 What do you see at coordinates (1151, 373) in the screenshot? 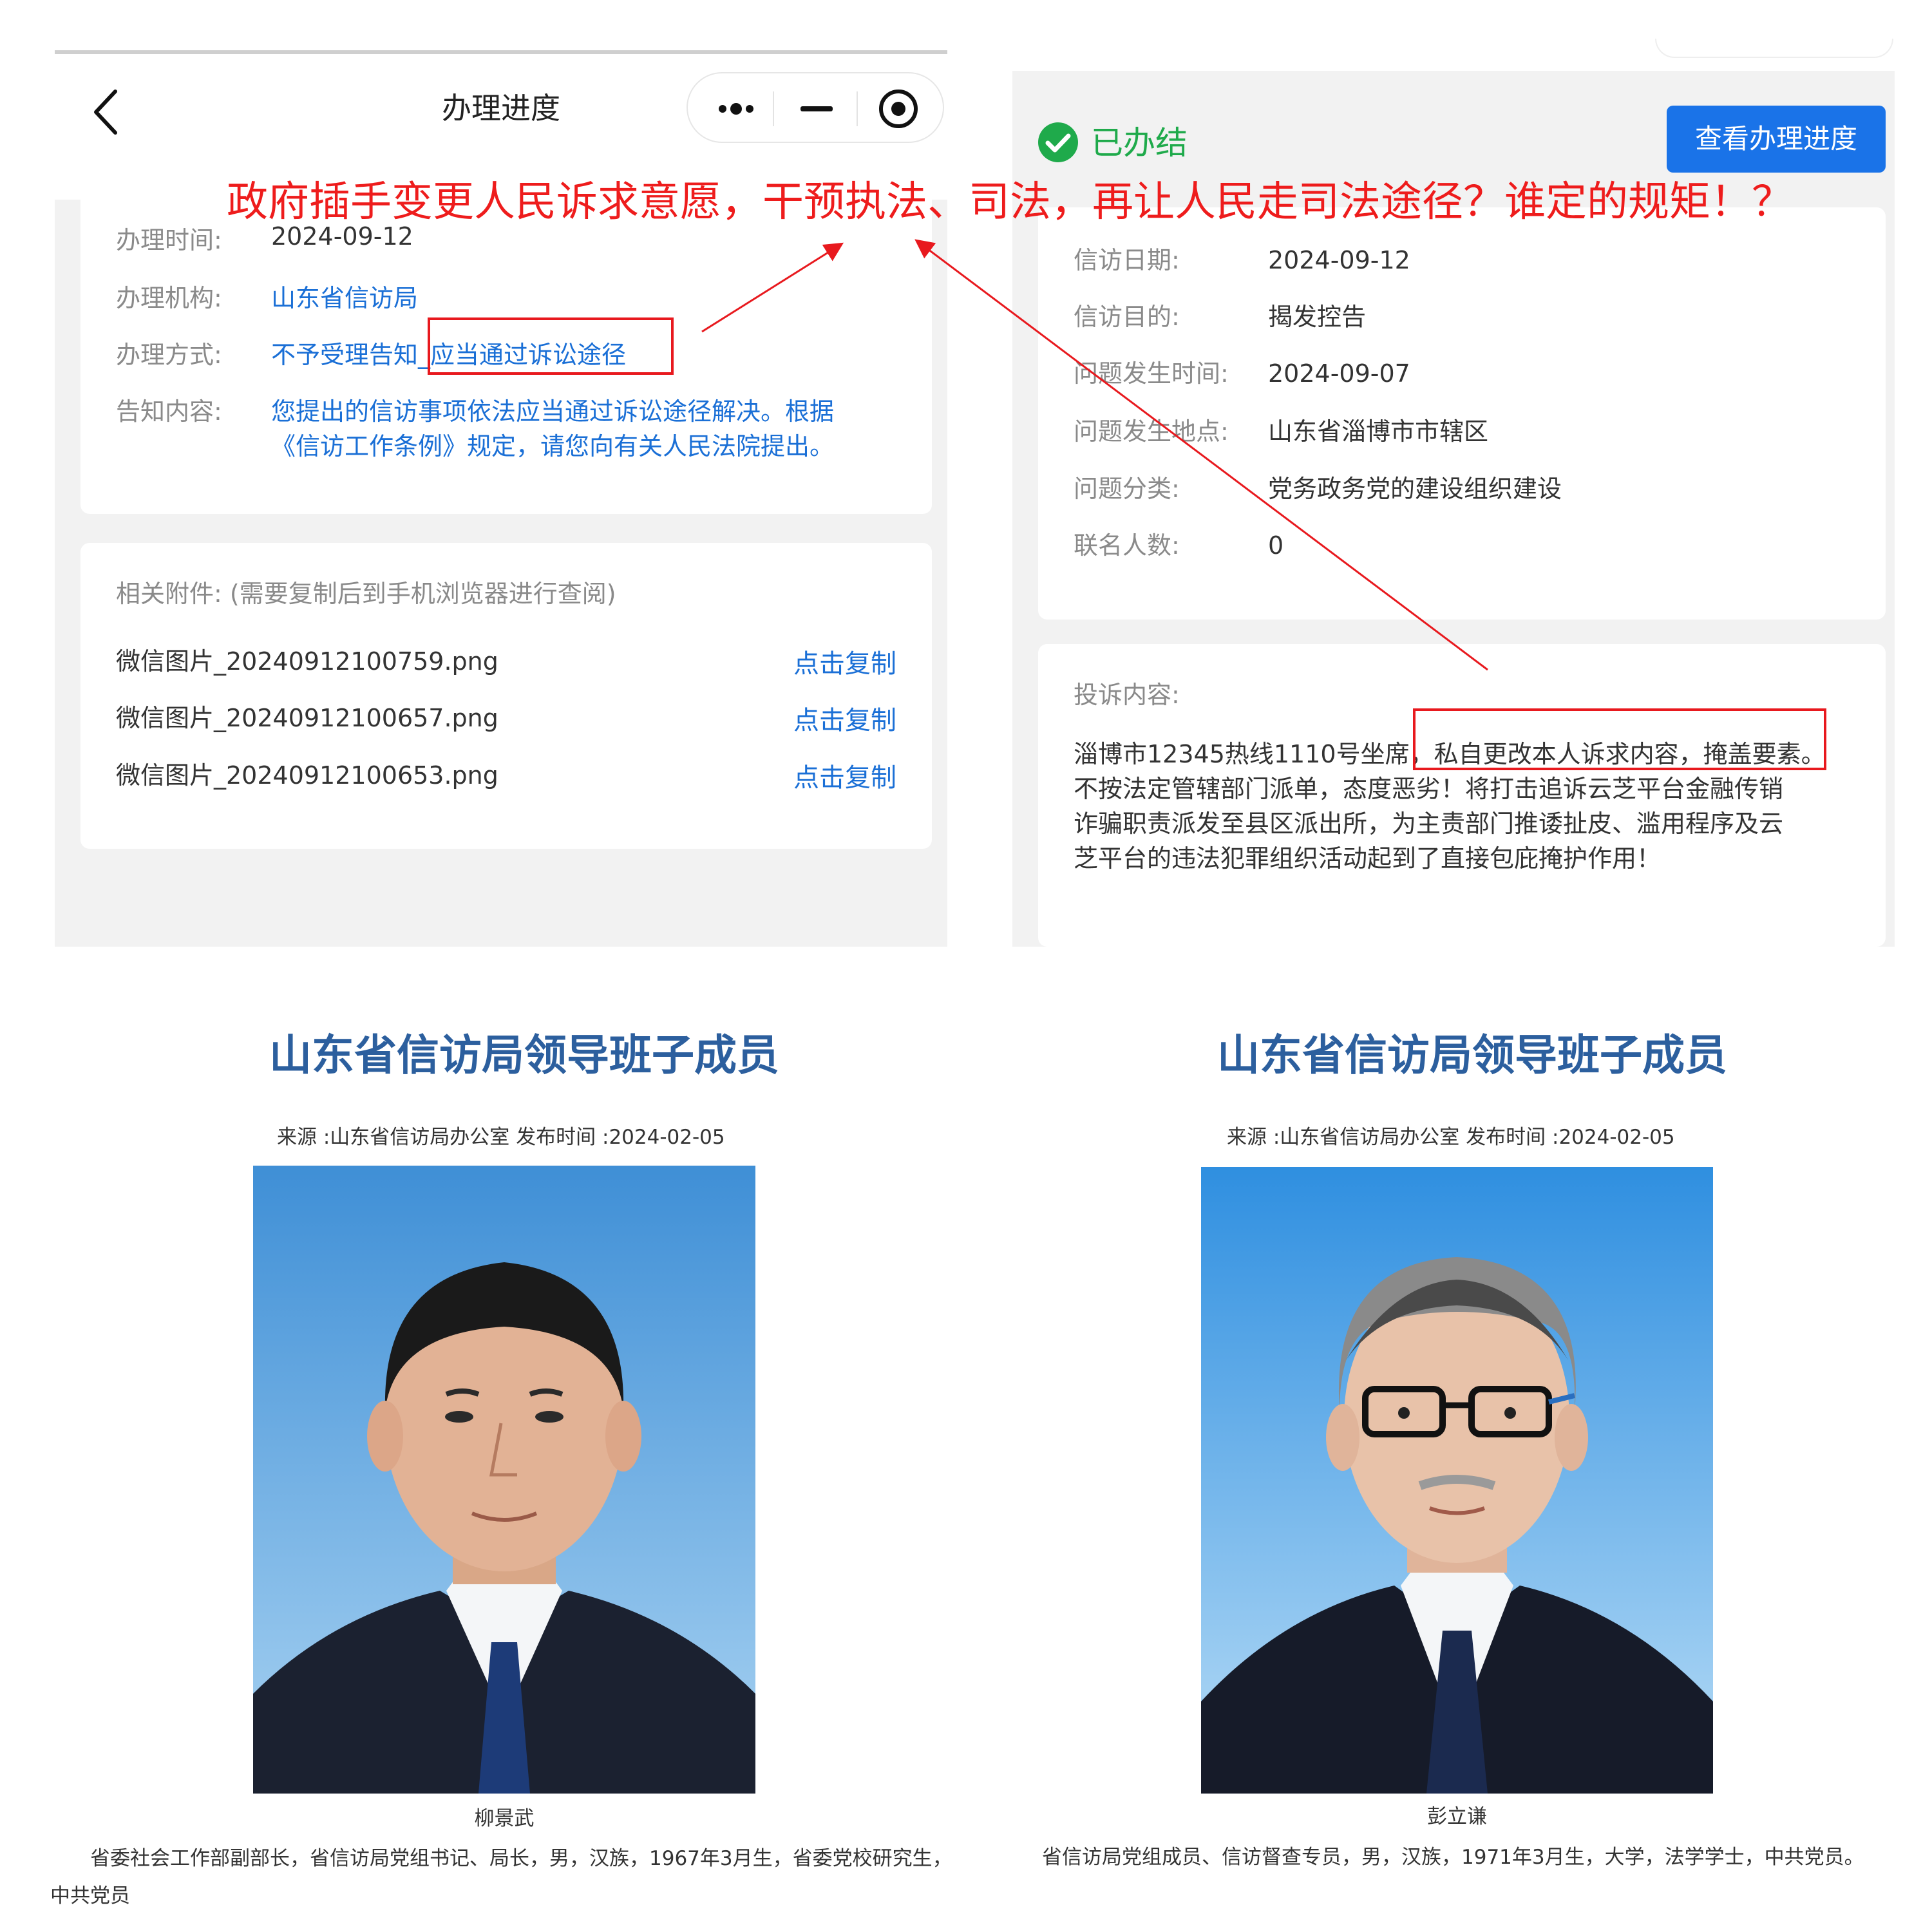
I see `occur-time-label: 问题发生时间:` at bounding box center [1151, 373].